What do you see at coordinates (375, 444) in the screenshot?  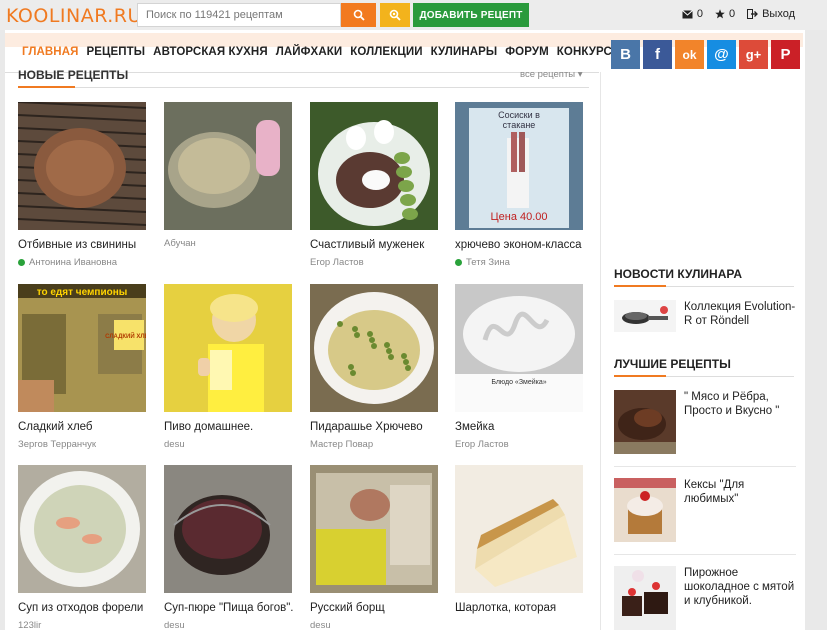 I see `recipe-author: Мастер Повар` at bounding box center [375, 444].